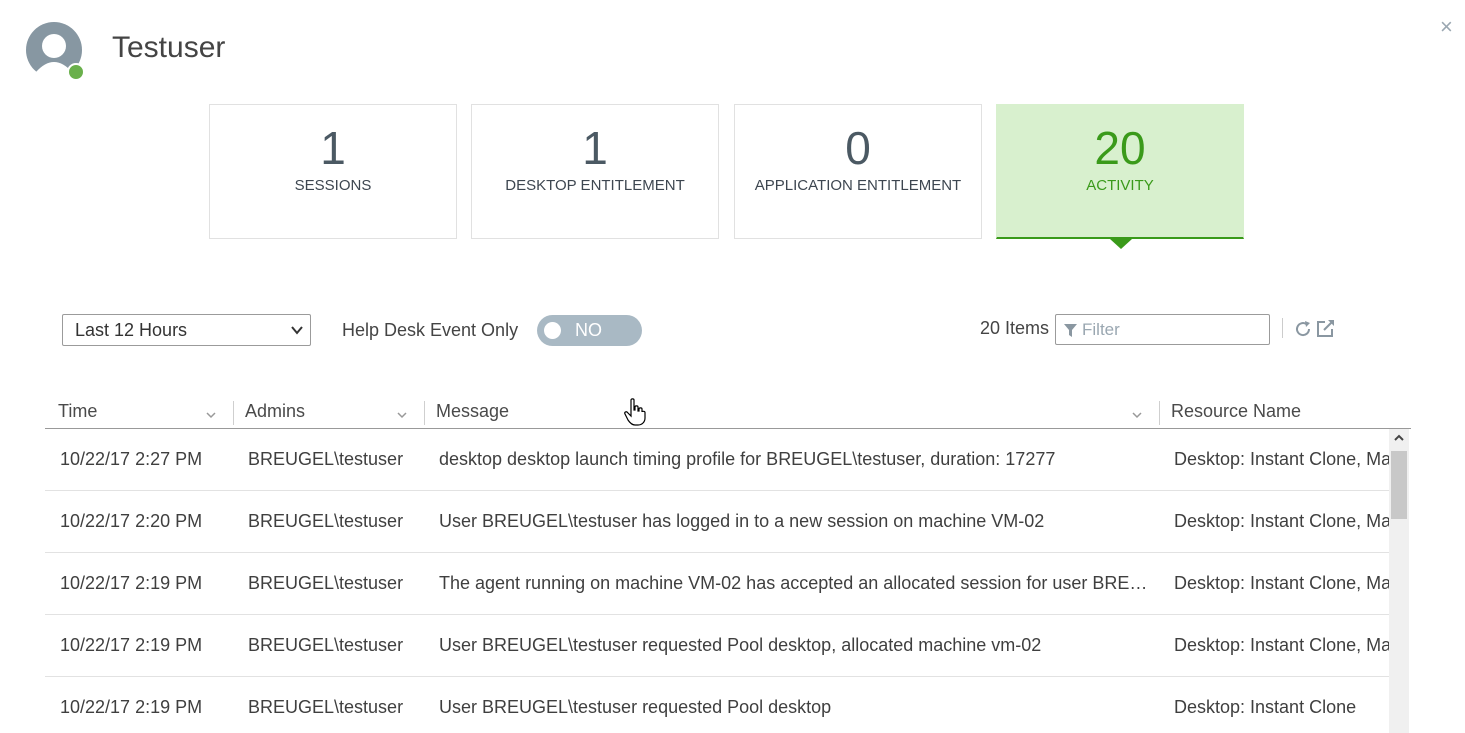 Image resolution: width=1465 pixels, height=733 pixels. What do you see at coordinates (1265, 707) in the screenshot?
I see `cell-resource: Desktop: Instant Clone` at bounding box center [1265, 707].